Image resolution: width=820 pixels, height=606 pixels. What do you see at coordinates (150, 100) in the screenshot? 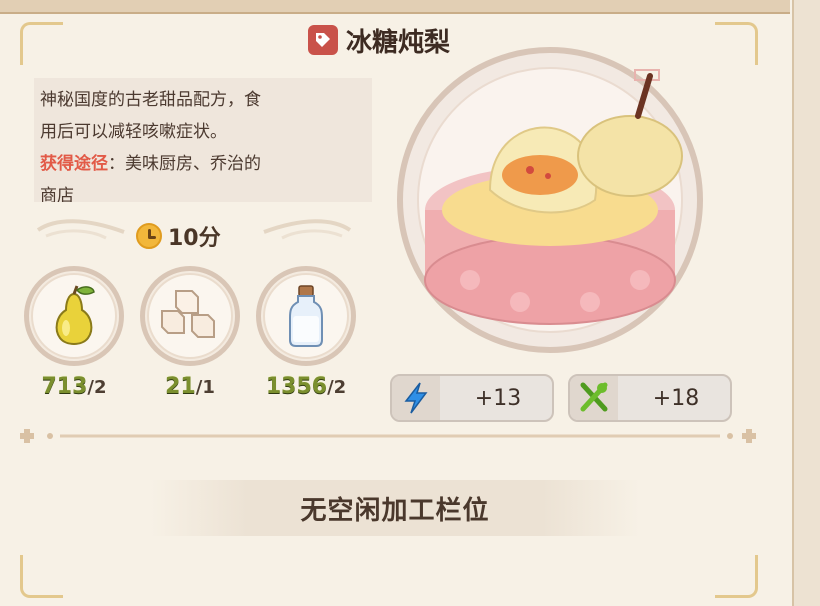
I see `description-line: 神秘国度的古老甜品配方，食` at bounding box center [150, 100].